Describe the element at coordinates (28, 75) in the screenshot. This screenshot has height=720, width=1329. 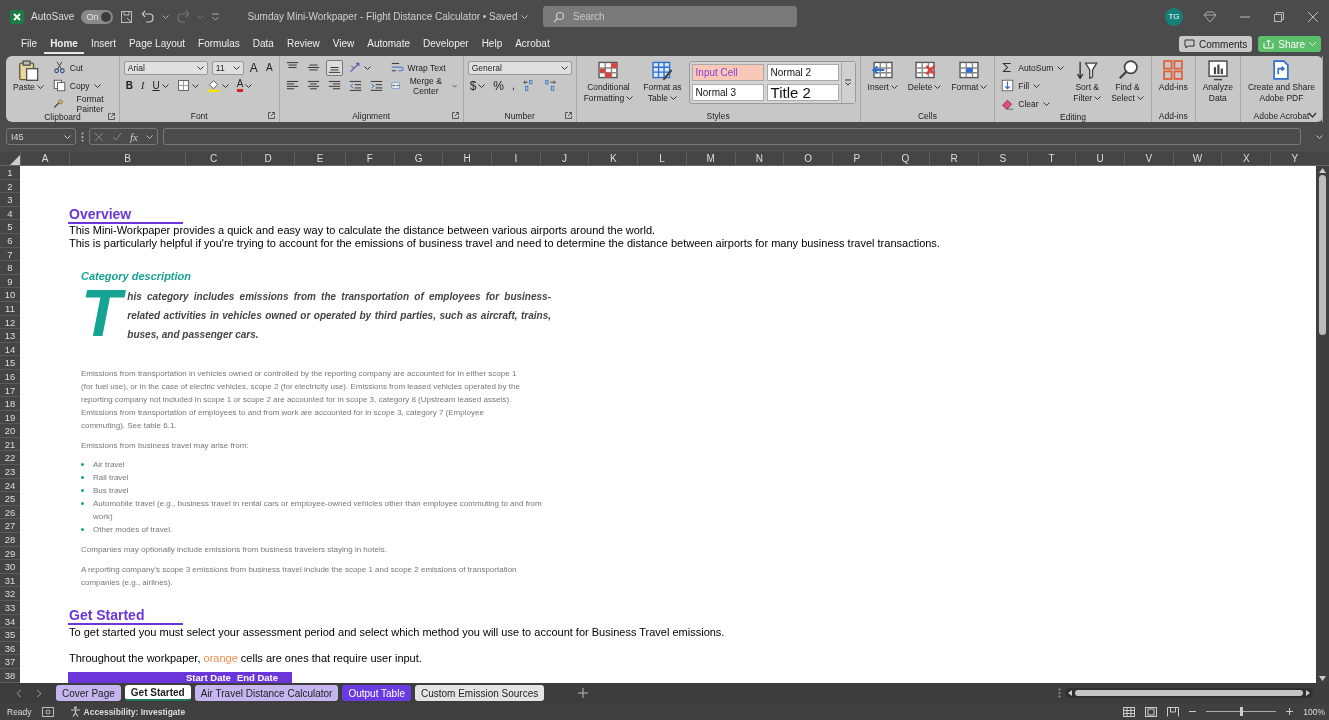
I see `ribbon-button: Paste` at that location.